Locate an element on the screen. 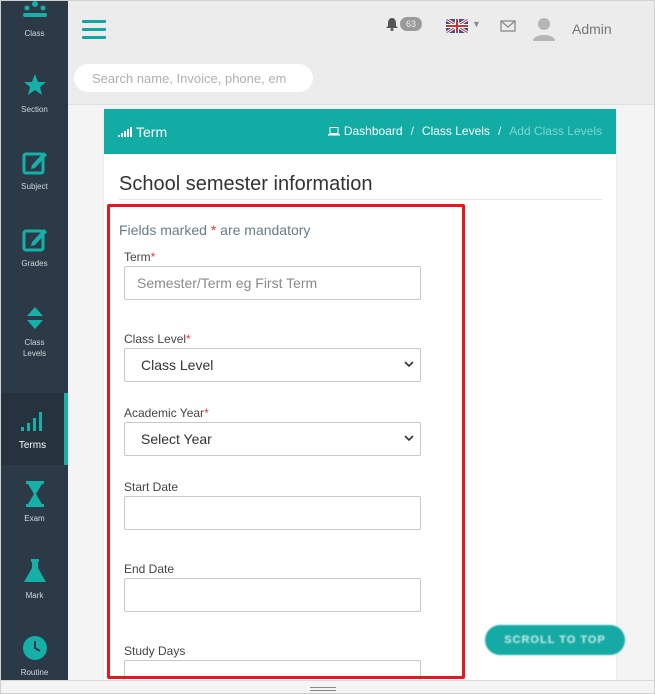 The width and height of the screenshot is (655, 694). sidebar-item-label: Grades is located at coordinates (34, 263).